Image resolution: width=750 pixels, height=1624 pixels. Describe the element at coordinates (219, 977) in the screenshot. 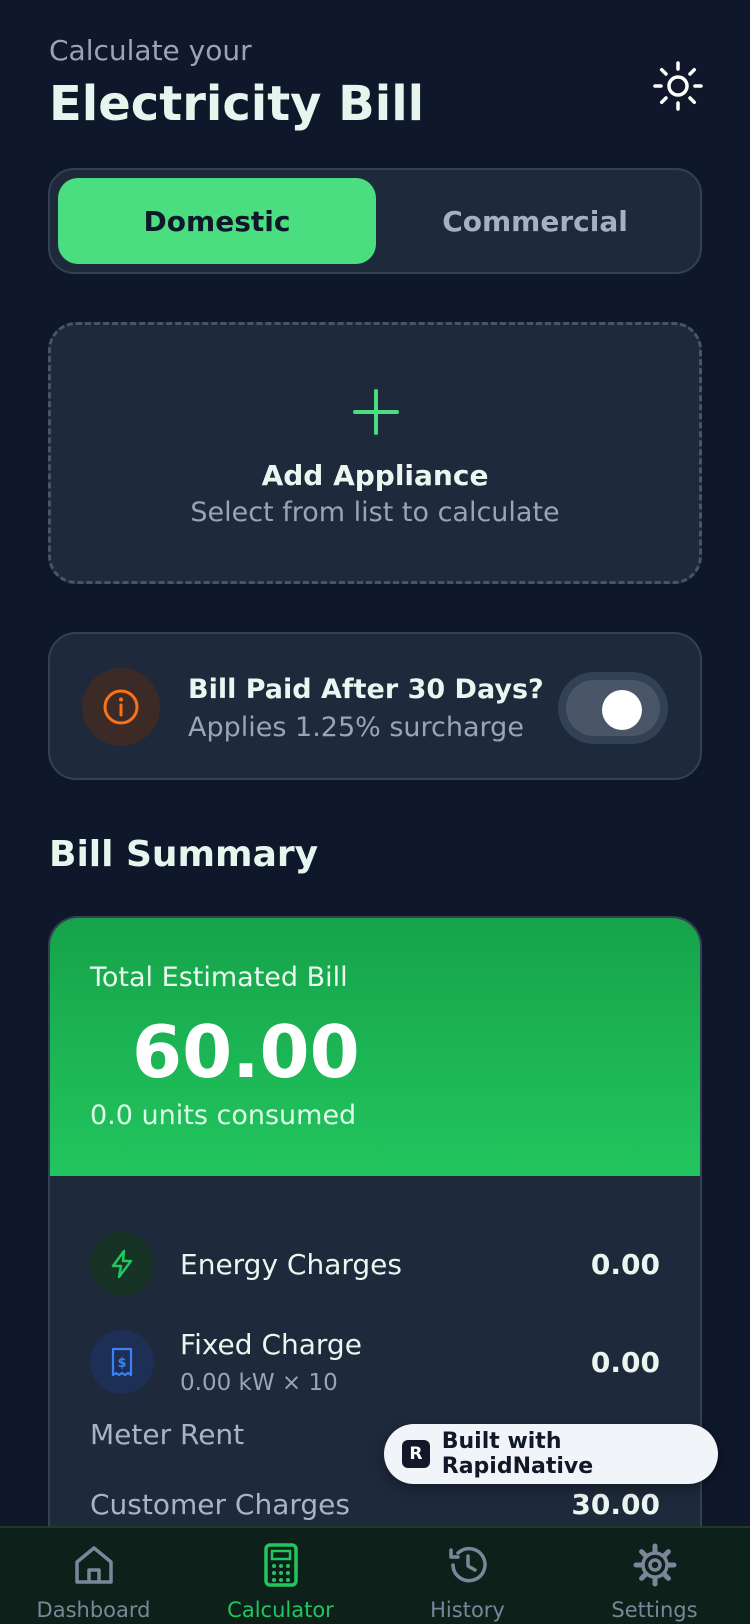

I see `total-label: Total Estimated Bill` at that location.